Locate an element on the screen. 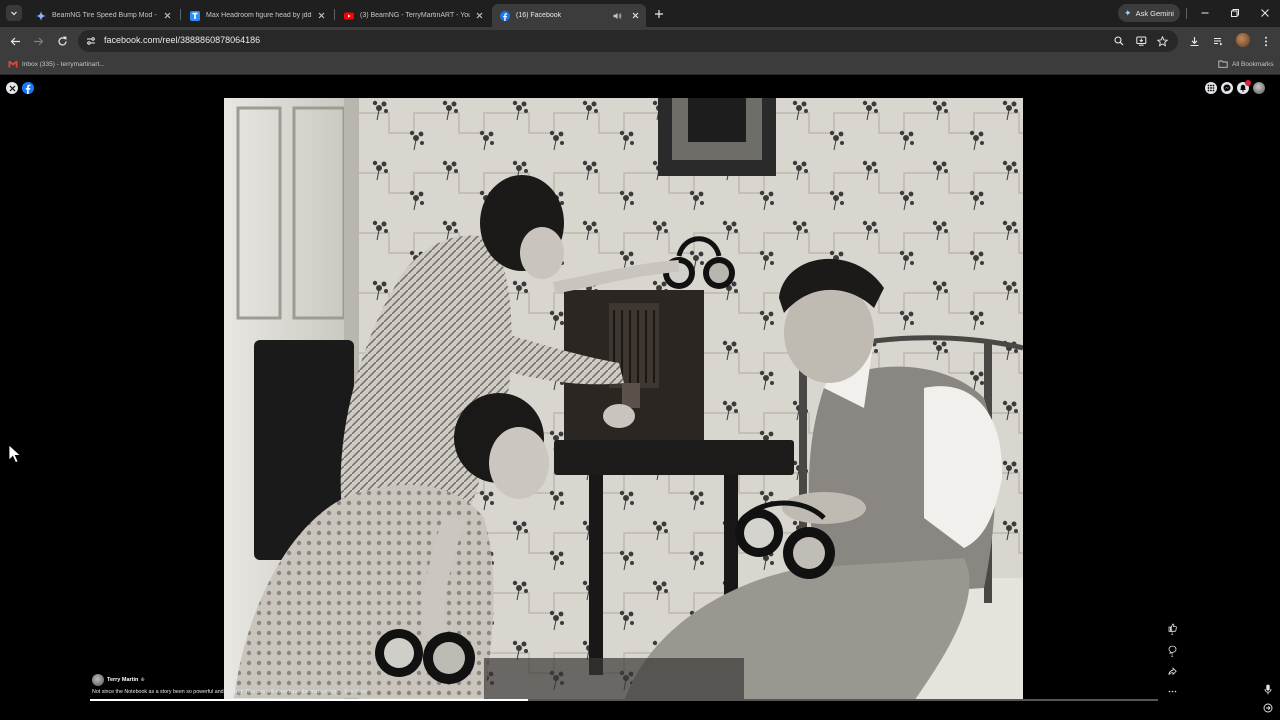 This screenshot has width=1280, height=720. arrow-right-icon is located at coordinates (38, 41).